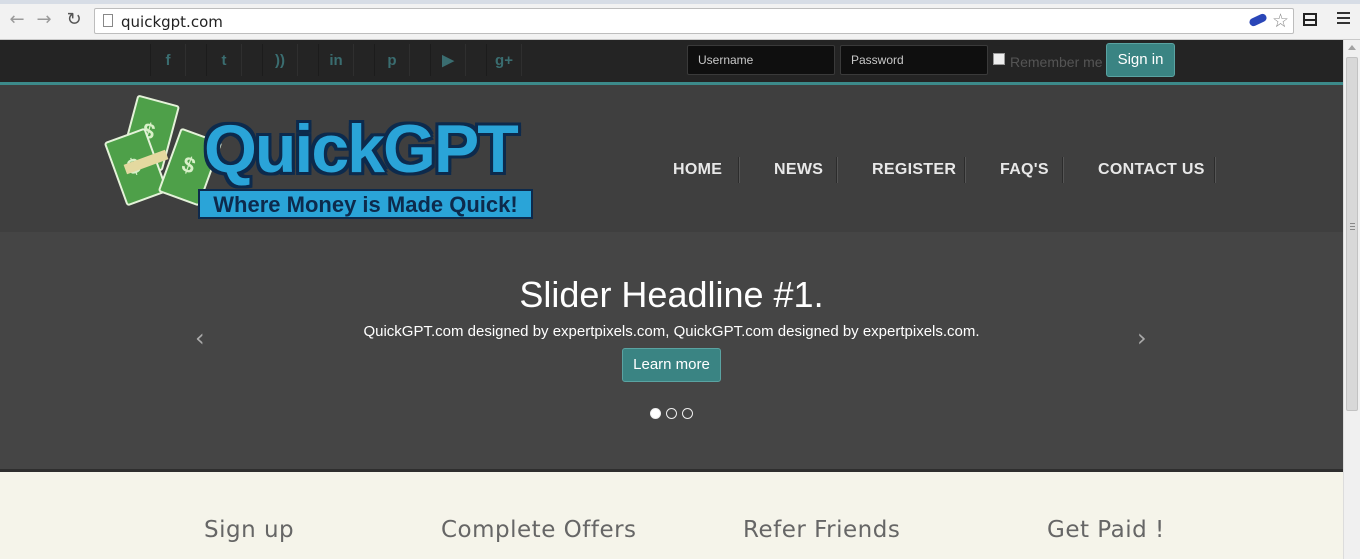 The height and width of the screenshot is (559, 1360). What do you see at coordinates (914, 60) in the screenshot?
I see `password-input` at bounding box center [914, 60].